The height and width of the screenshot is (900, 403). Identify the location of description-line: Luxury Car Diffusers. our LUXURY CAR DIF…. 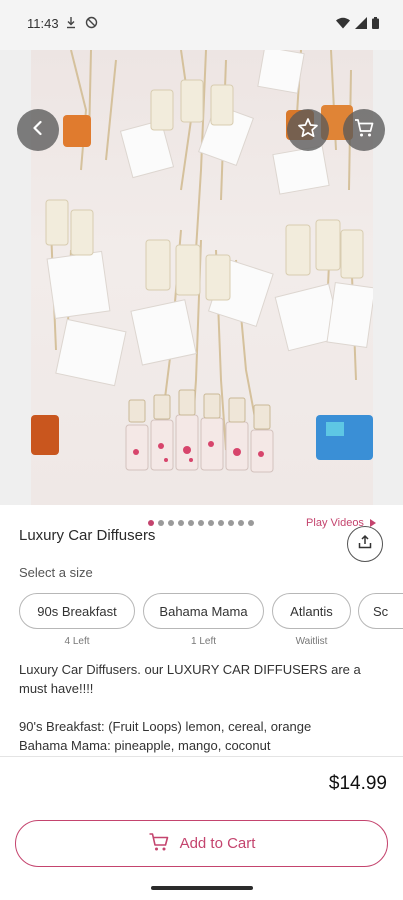
(190, 679).